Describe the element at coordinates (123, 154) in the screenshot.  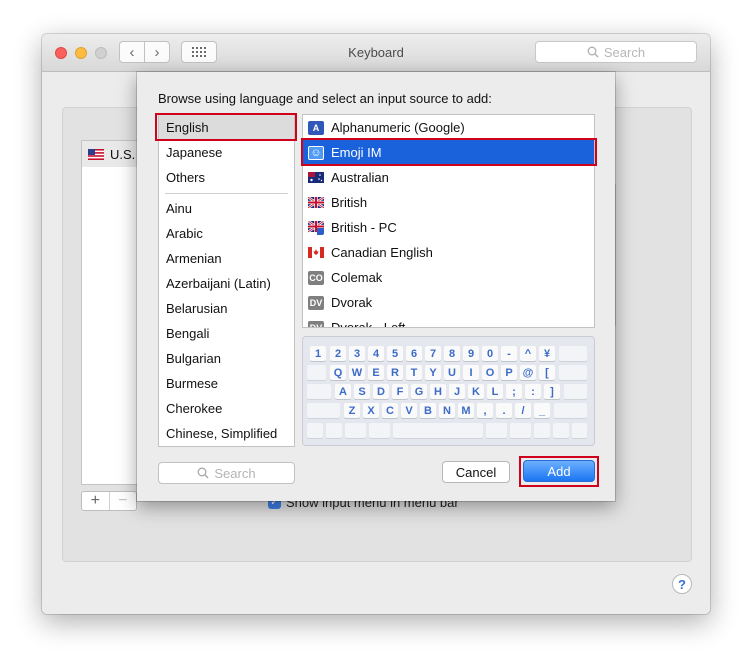
I see `list-item-label: U.S.` at that location.